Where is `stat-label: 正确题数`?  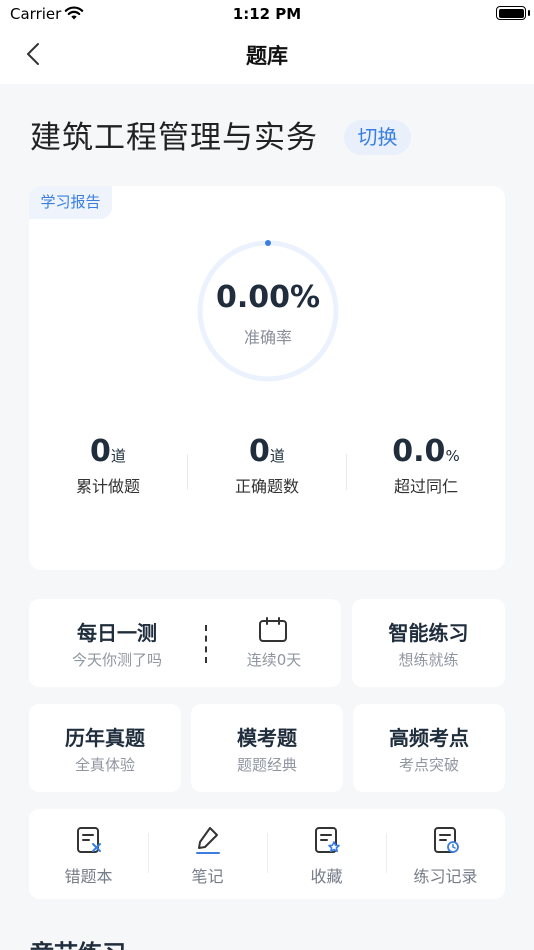 stat-label: 正确题数 is located at coordinates (266, 486).